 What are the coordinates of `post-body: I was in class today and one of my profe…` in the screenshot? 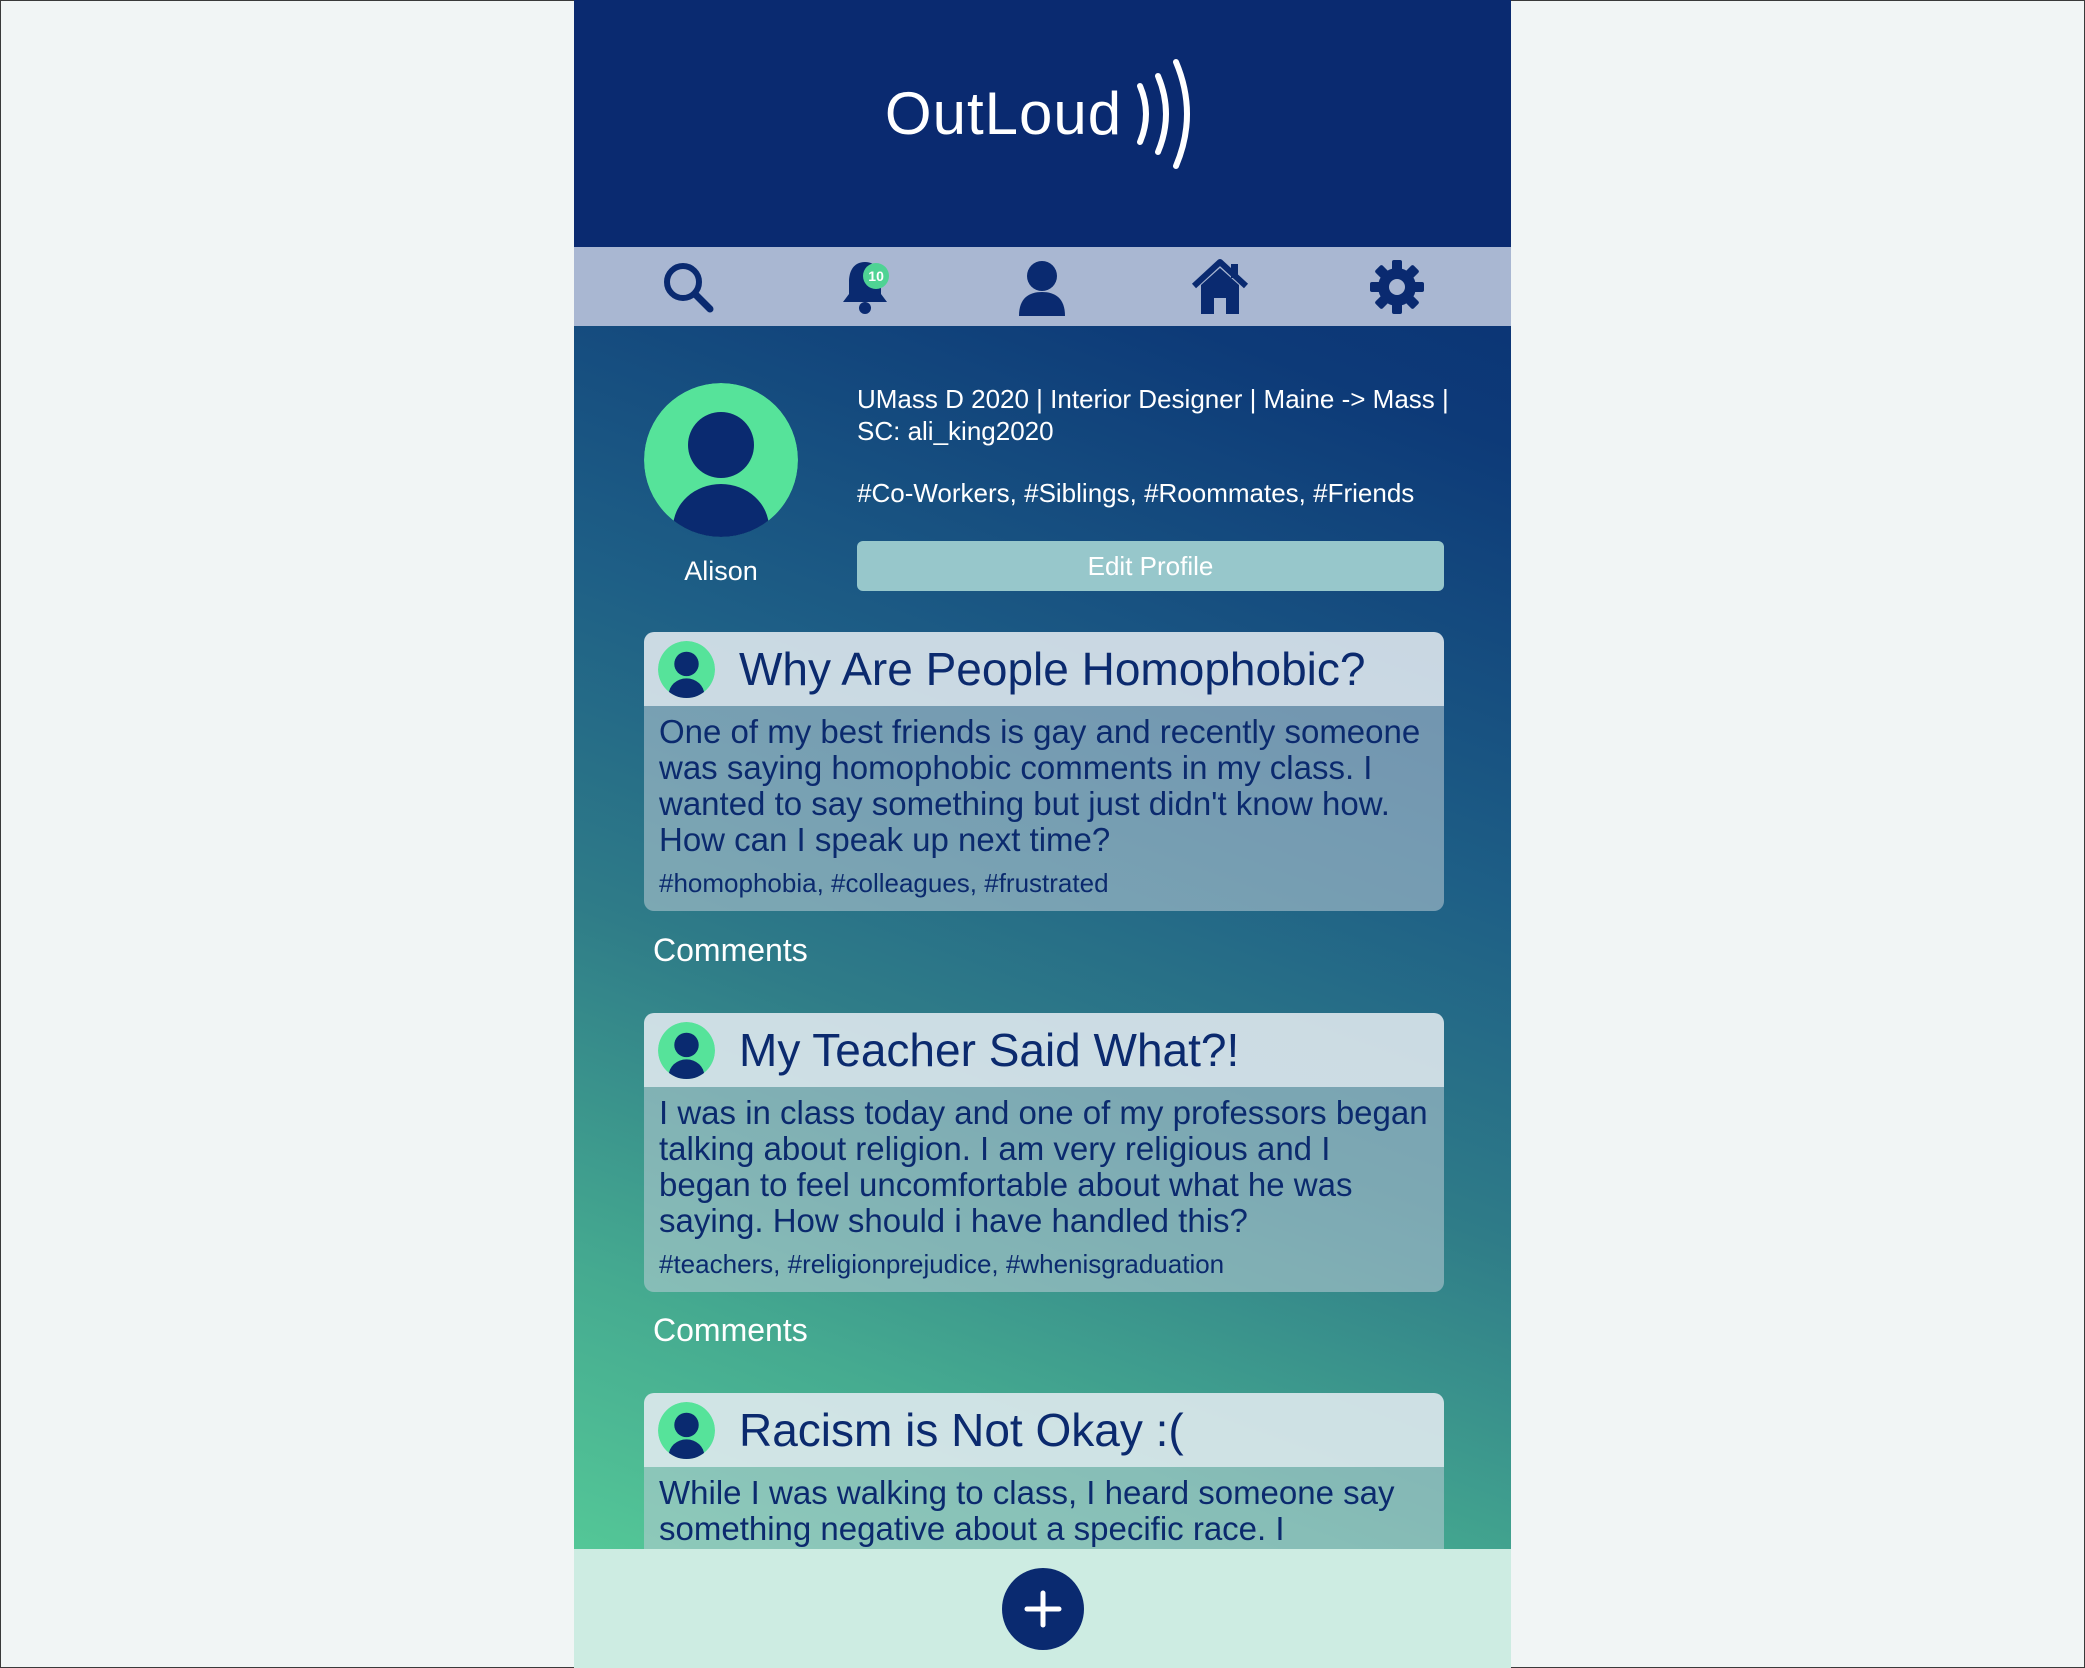 It's located at (1044, 1189).